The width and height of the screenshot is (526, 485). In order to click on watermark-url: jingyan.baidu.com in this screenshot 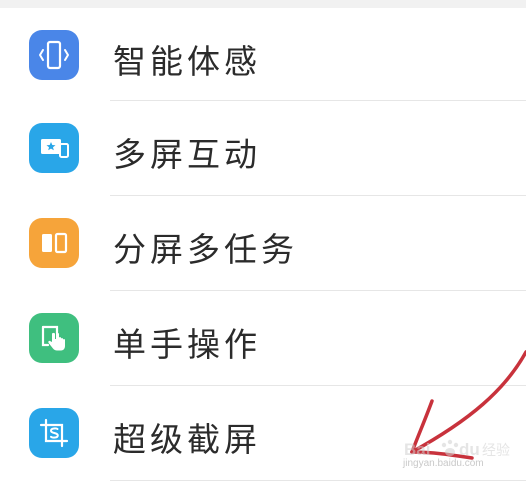, I will do `click(443, 463)`.